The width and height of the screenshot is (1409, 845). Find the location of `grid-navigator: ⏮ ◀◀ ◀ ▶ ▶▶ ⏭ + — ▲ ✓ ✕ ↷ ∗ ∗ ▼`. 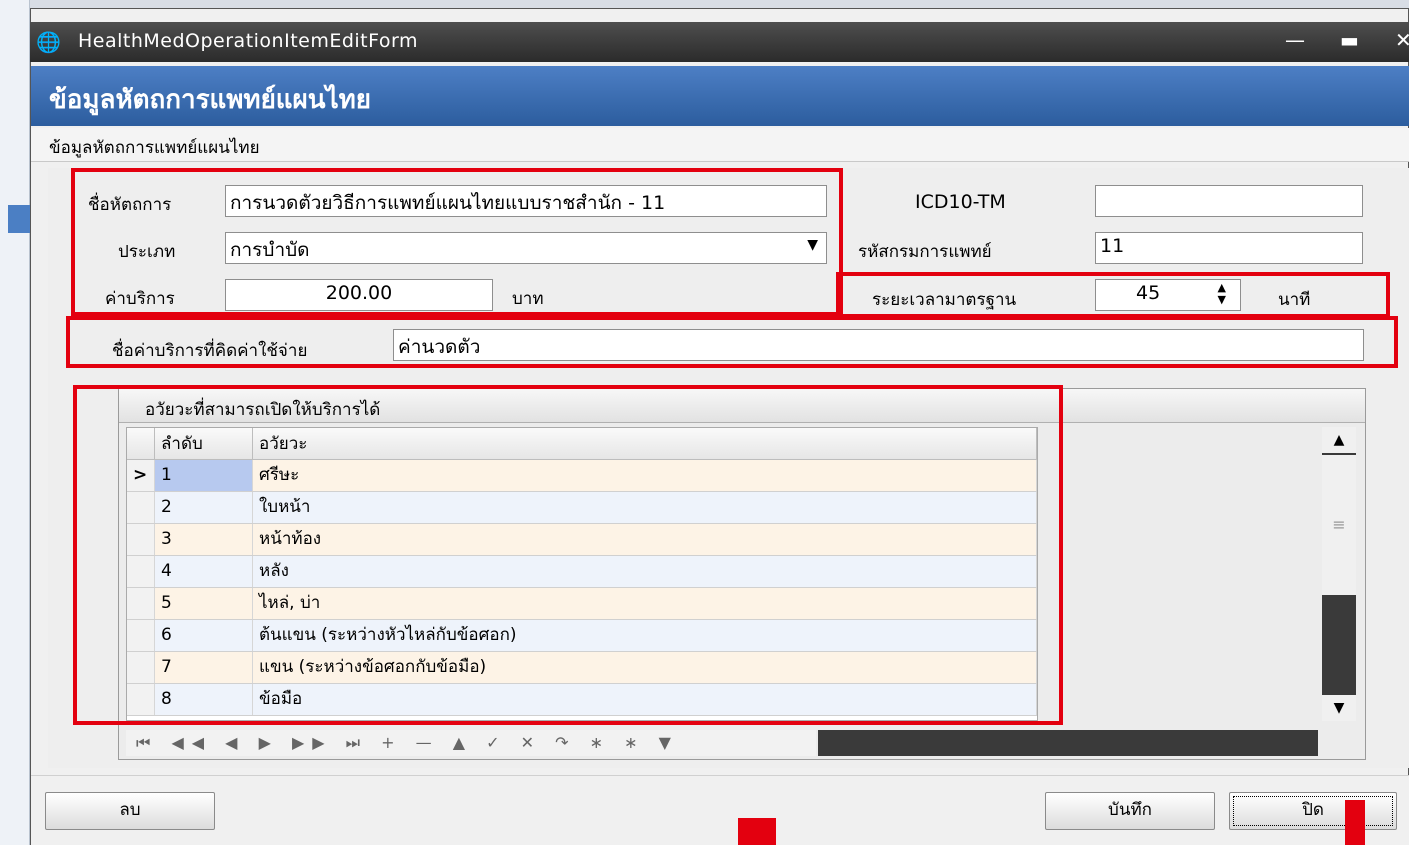

grid-navigator: ⏮ ◀◀ ◀ ▶ ▶▶ ⏭ + — ▲ ✓ ✕ ↷ ∗ ∗ ▼ is located at coordinates (471, 743).